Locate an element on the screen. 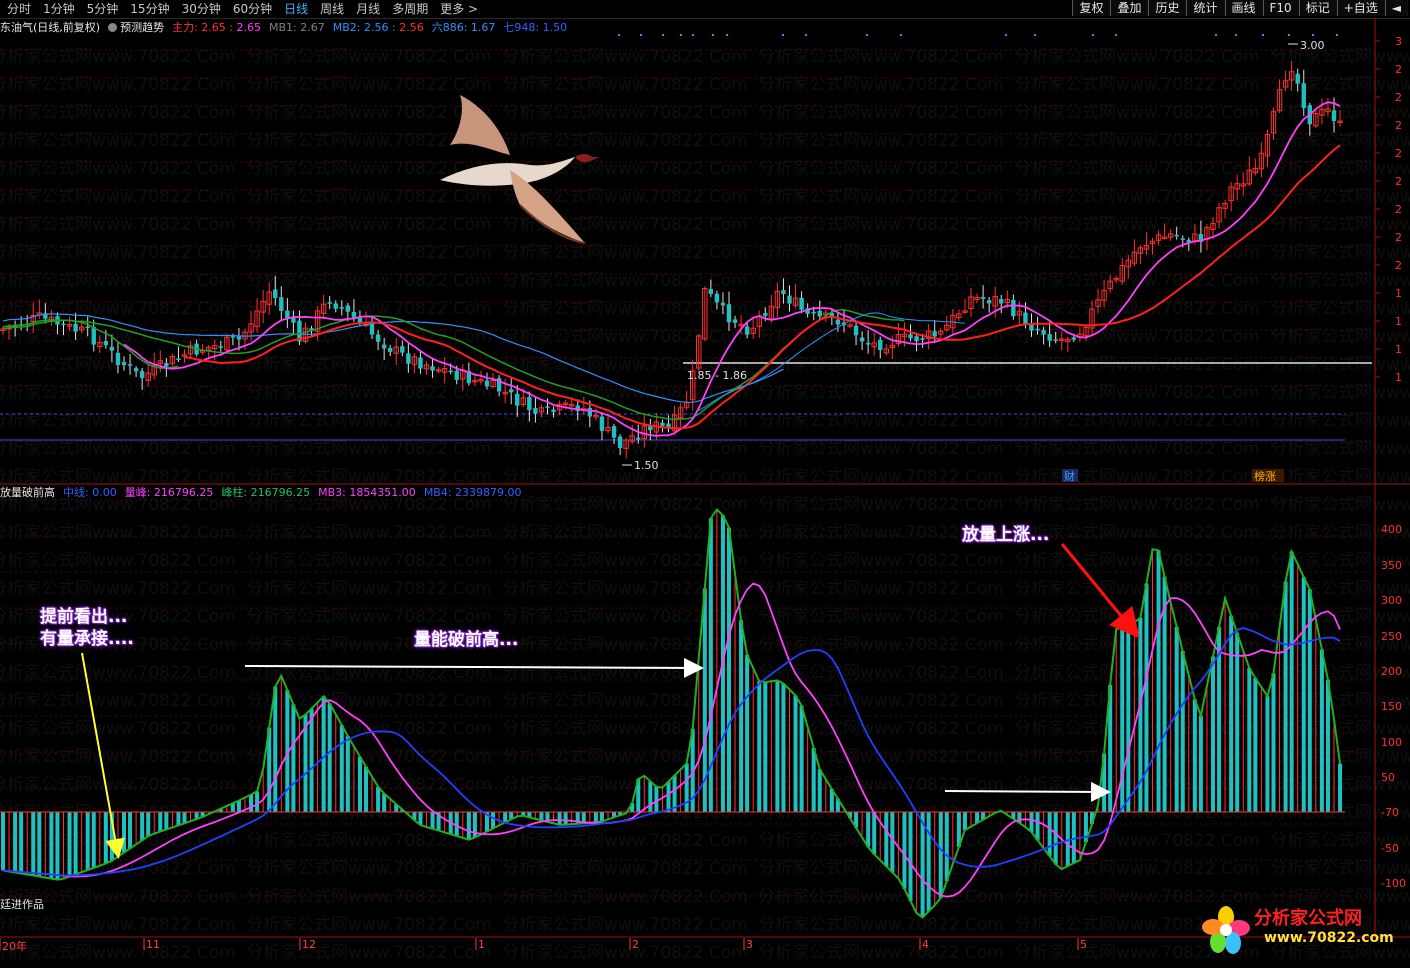  sub-axis-label: 250 is located at coordinates (1391, 636).